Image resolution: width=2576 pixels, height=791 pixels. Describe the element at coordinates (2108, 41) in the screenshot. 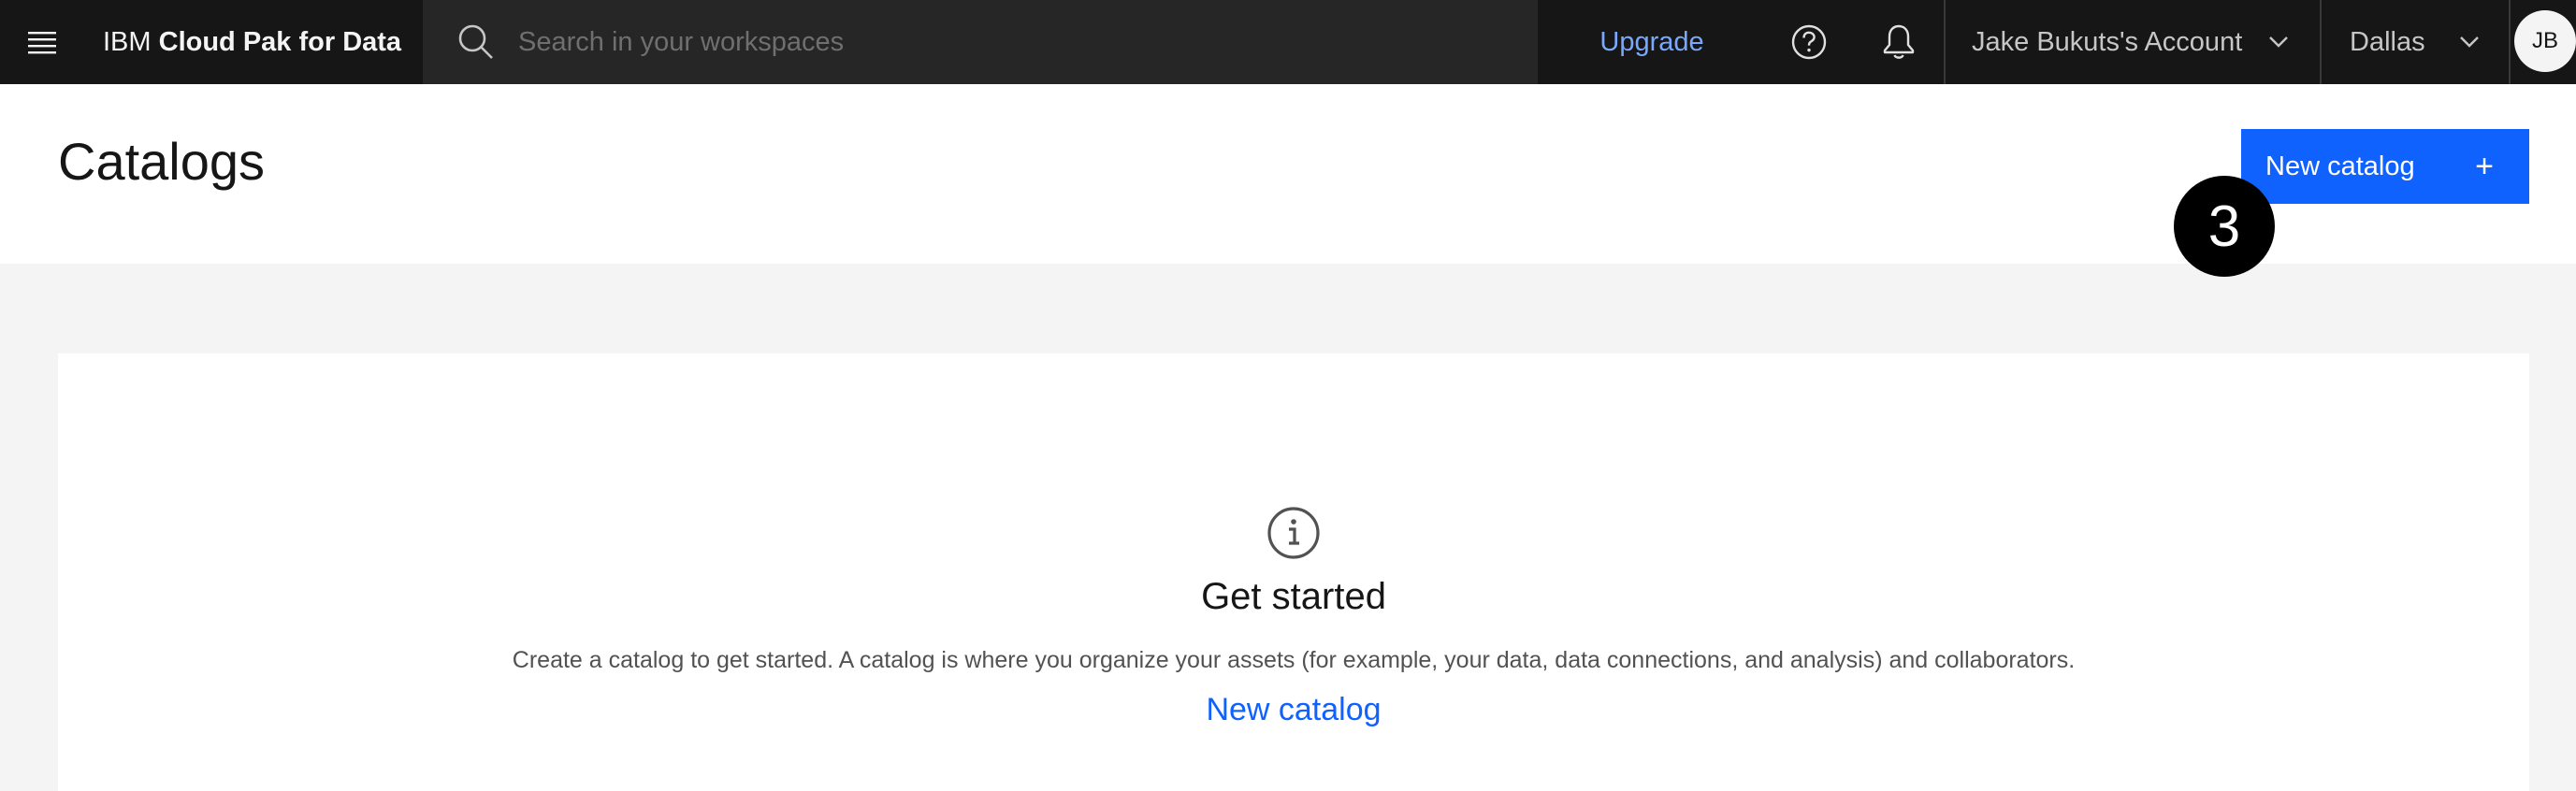

I see `account-label: Jake Bukuts's Account` at that location.